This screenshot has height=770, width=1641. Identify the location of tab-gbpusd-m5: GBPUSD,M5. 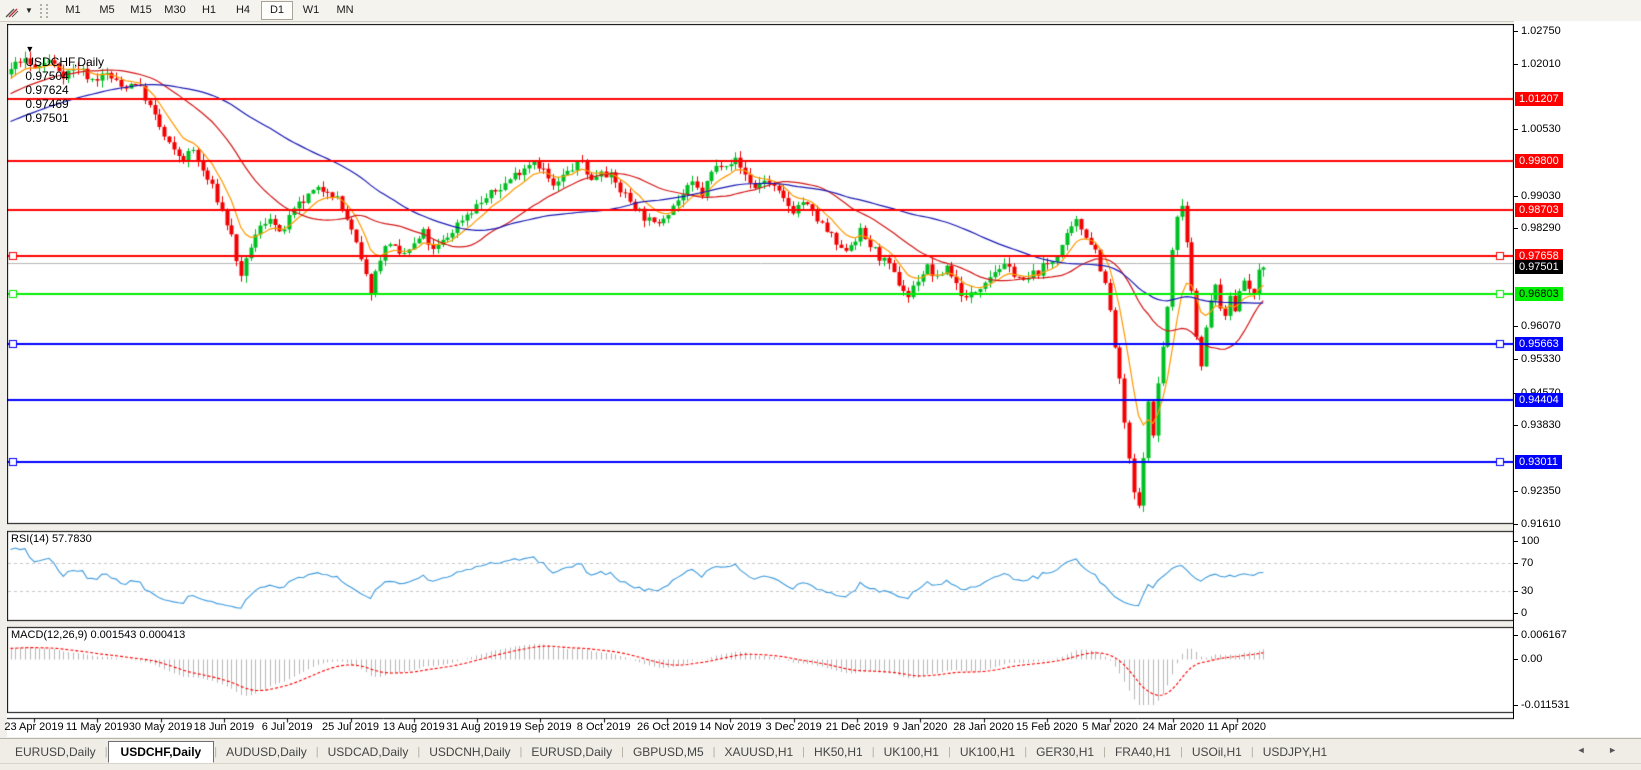
(668, 752).